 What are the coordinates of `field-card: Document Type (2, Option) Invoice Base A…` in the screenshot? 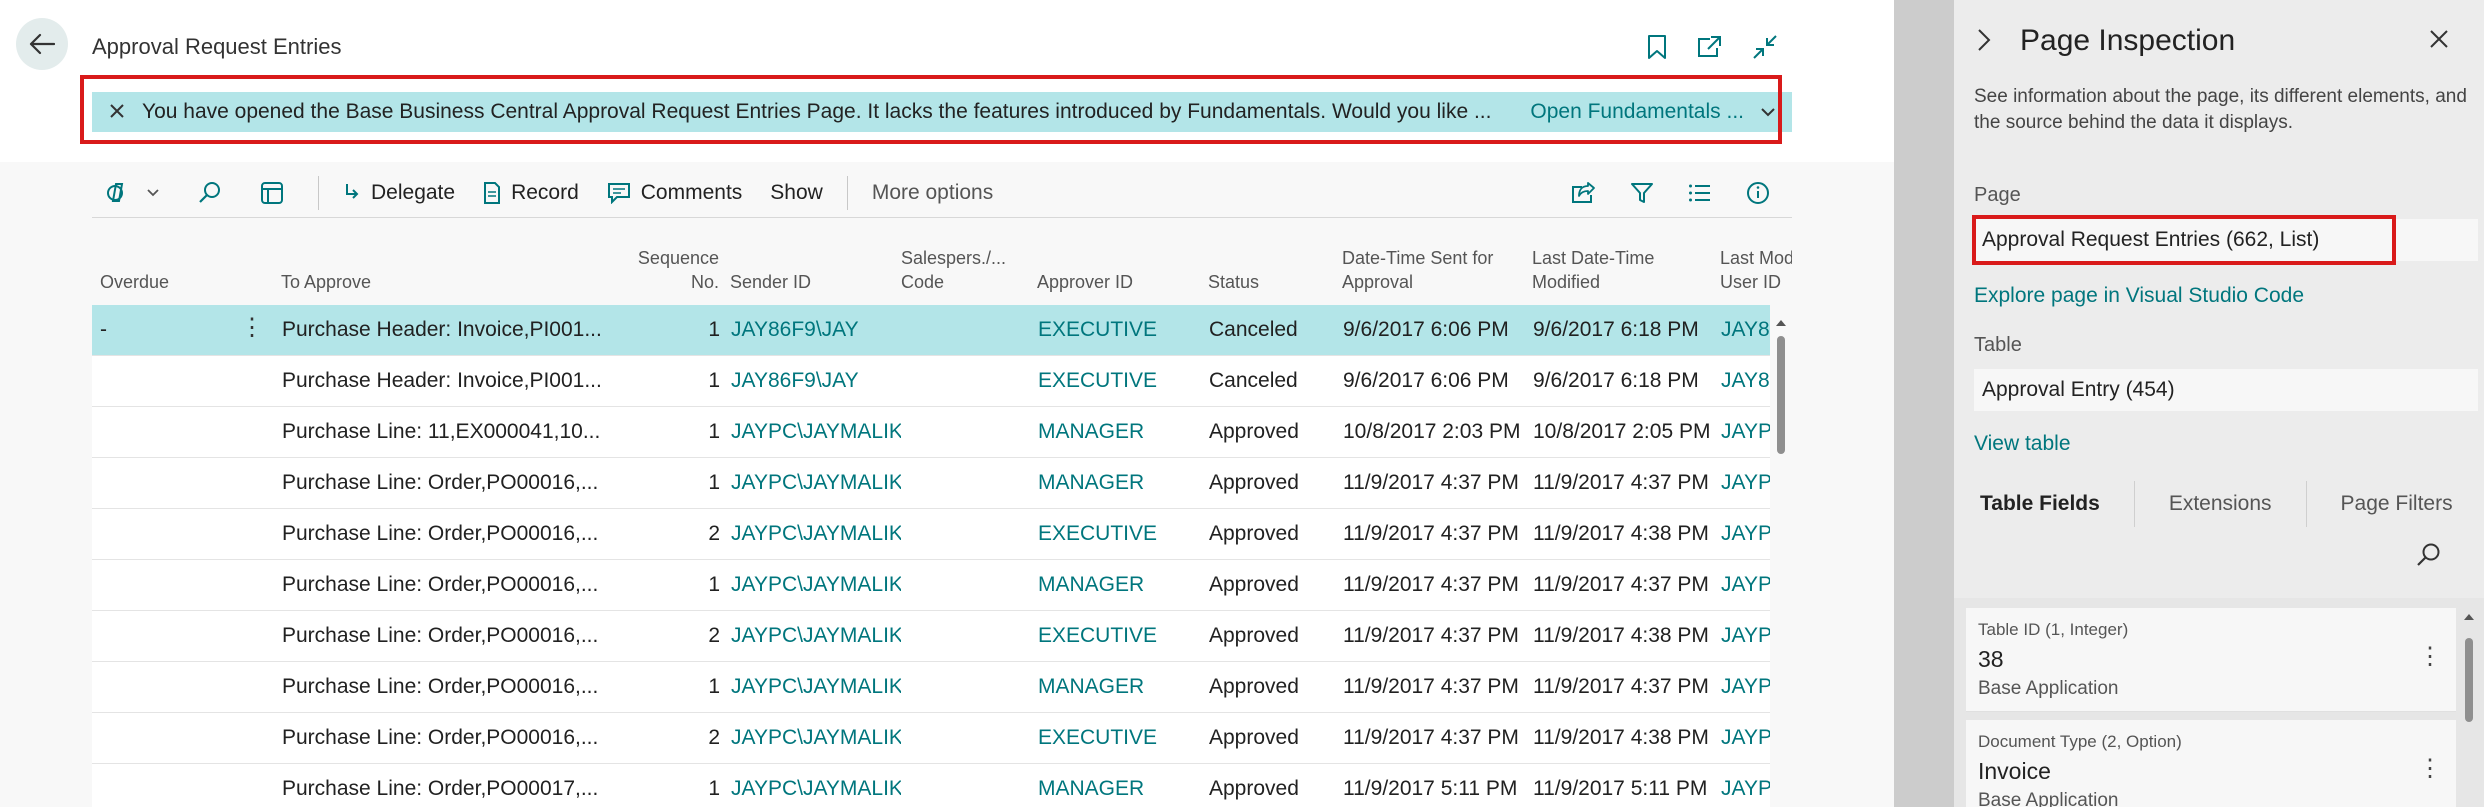 It's located at (2211, 763).